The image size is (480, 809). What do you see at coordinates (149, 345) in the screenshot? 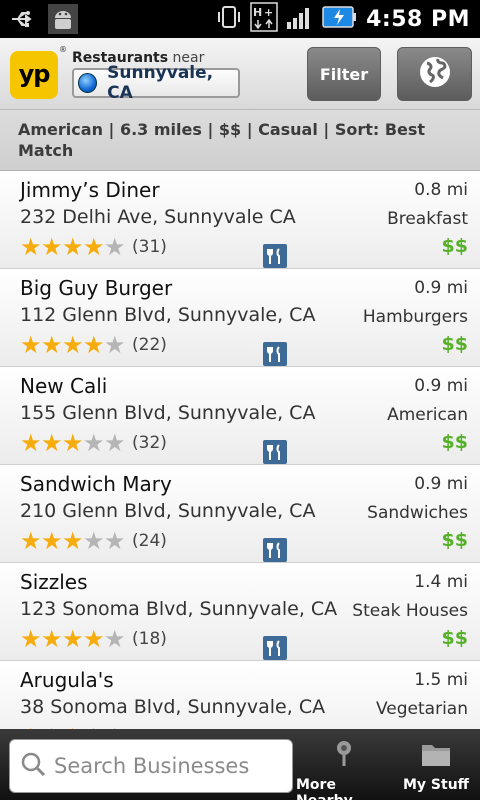
I see `review-count: (22)` at bounding box center [149, 345].